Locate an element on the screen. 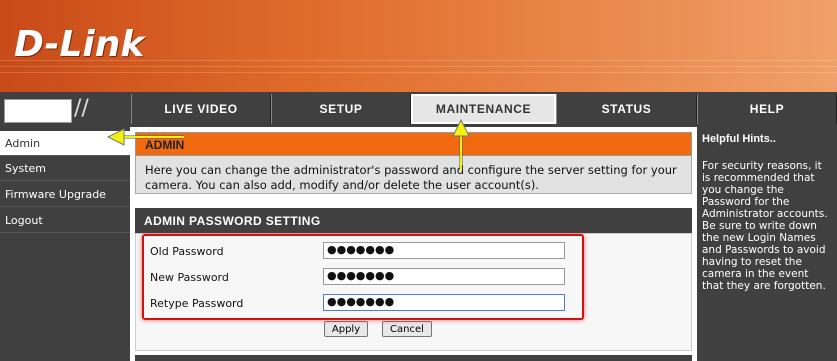 This screenshot has width=837, height=361. sidebar-item-logout: Logout is located at coordinates (65, 220).